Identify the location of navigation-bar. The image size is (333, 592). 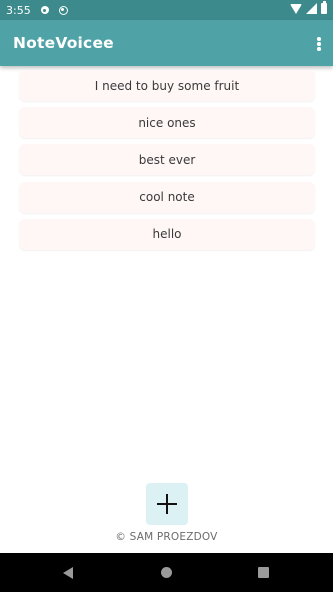
(166, 572).